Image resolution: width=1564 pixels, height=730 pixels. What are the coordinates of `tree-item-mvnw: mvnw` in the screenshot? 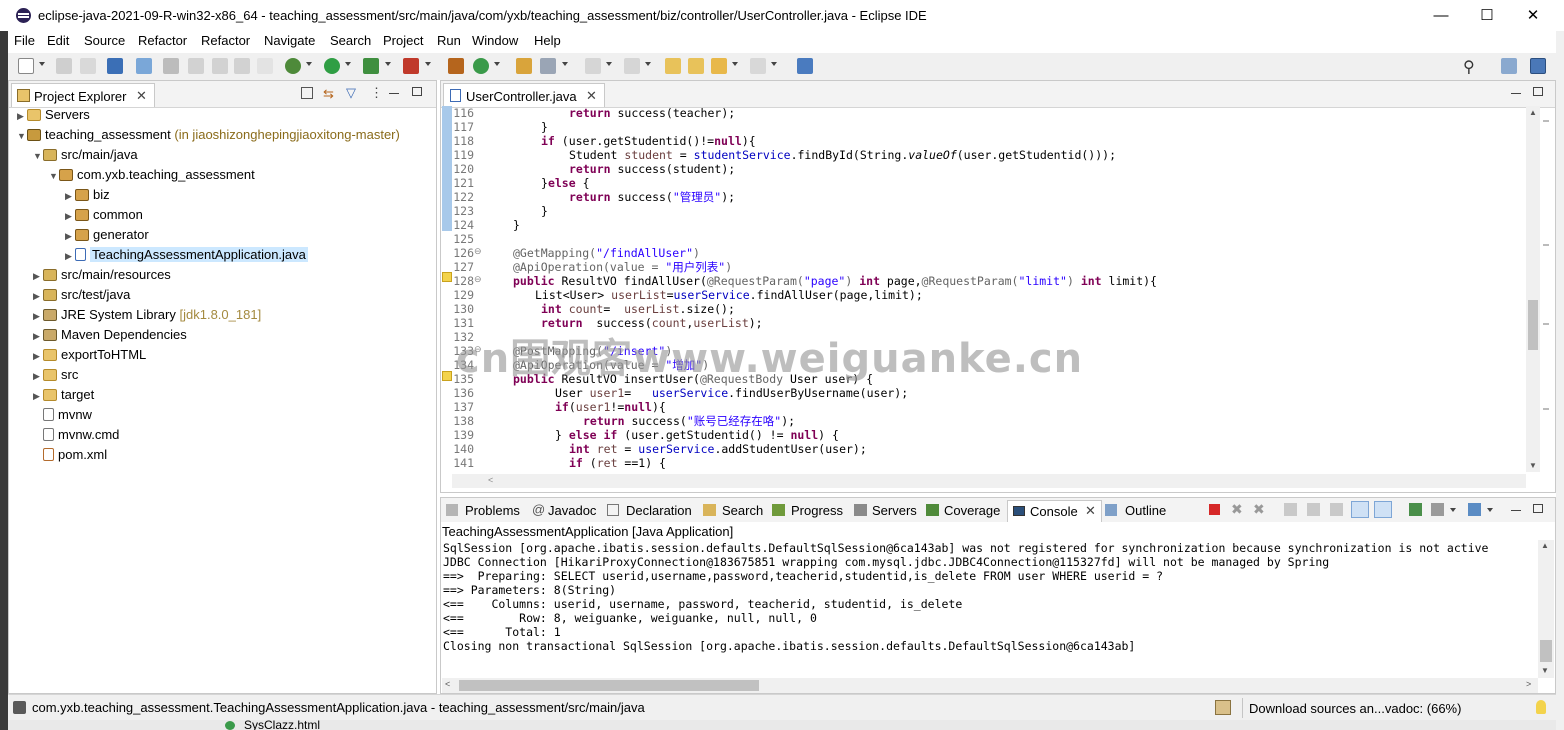 It's located at (67, 415).